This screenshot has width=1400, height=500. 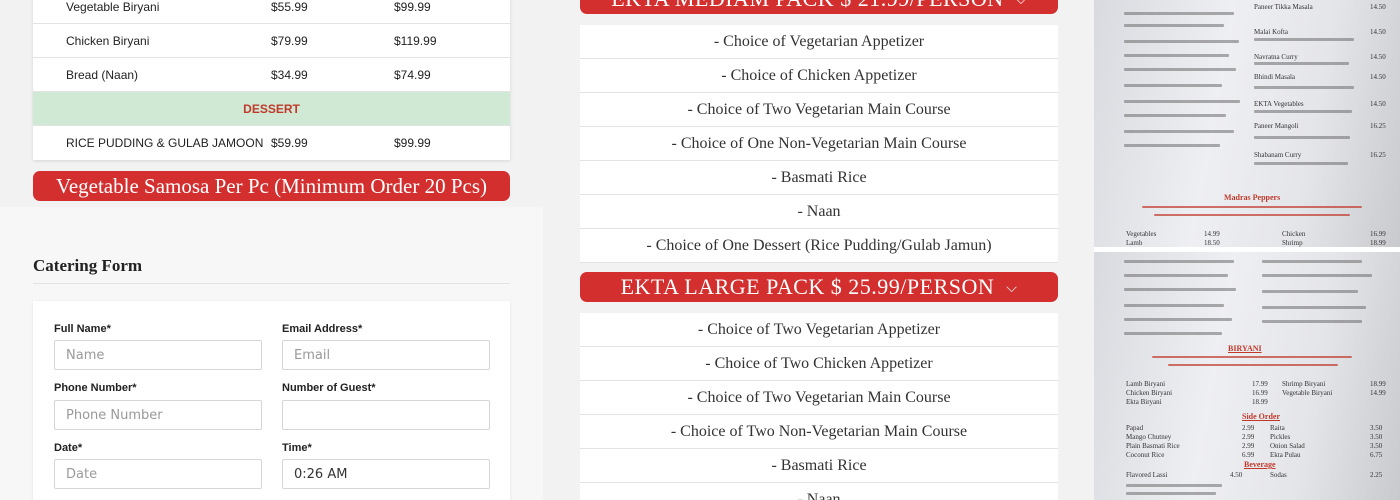 What do you see at coordinates (1287, 446) in the screenshot?
I see `menu-text: Onion Salad` at bounding box center [1287, 446].